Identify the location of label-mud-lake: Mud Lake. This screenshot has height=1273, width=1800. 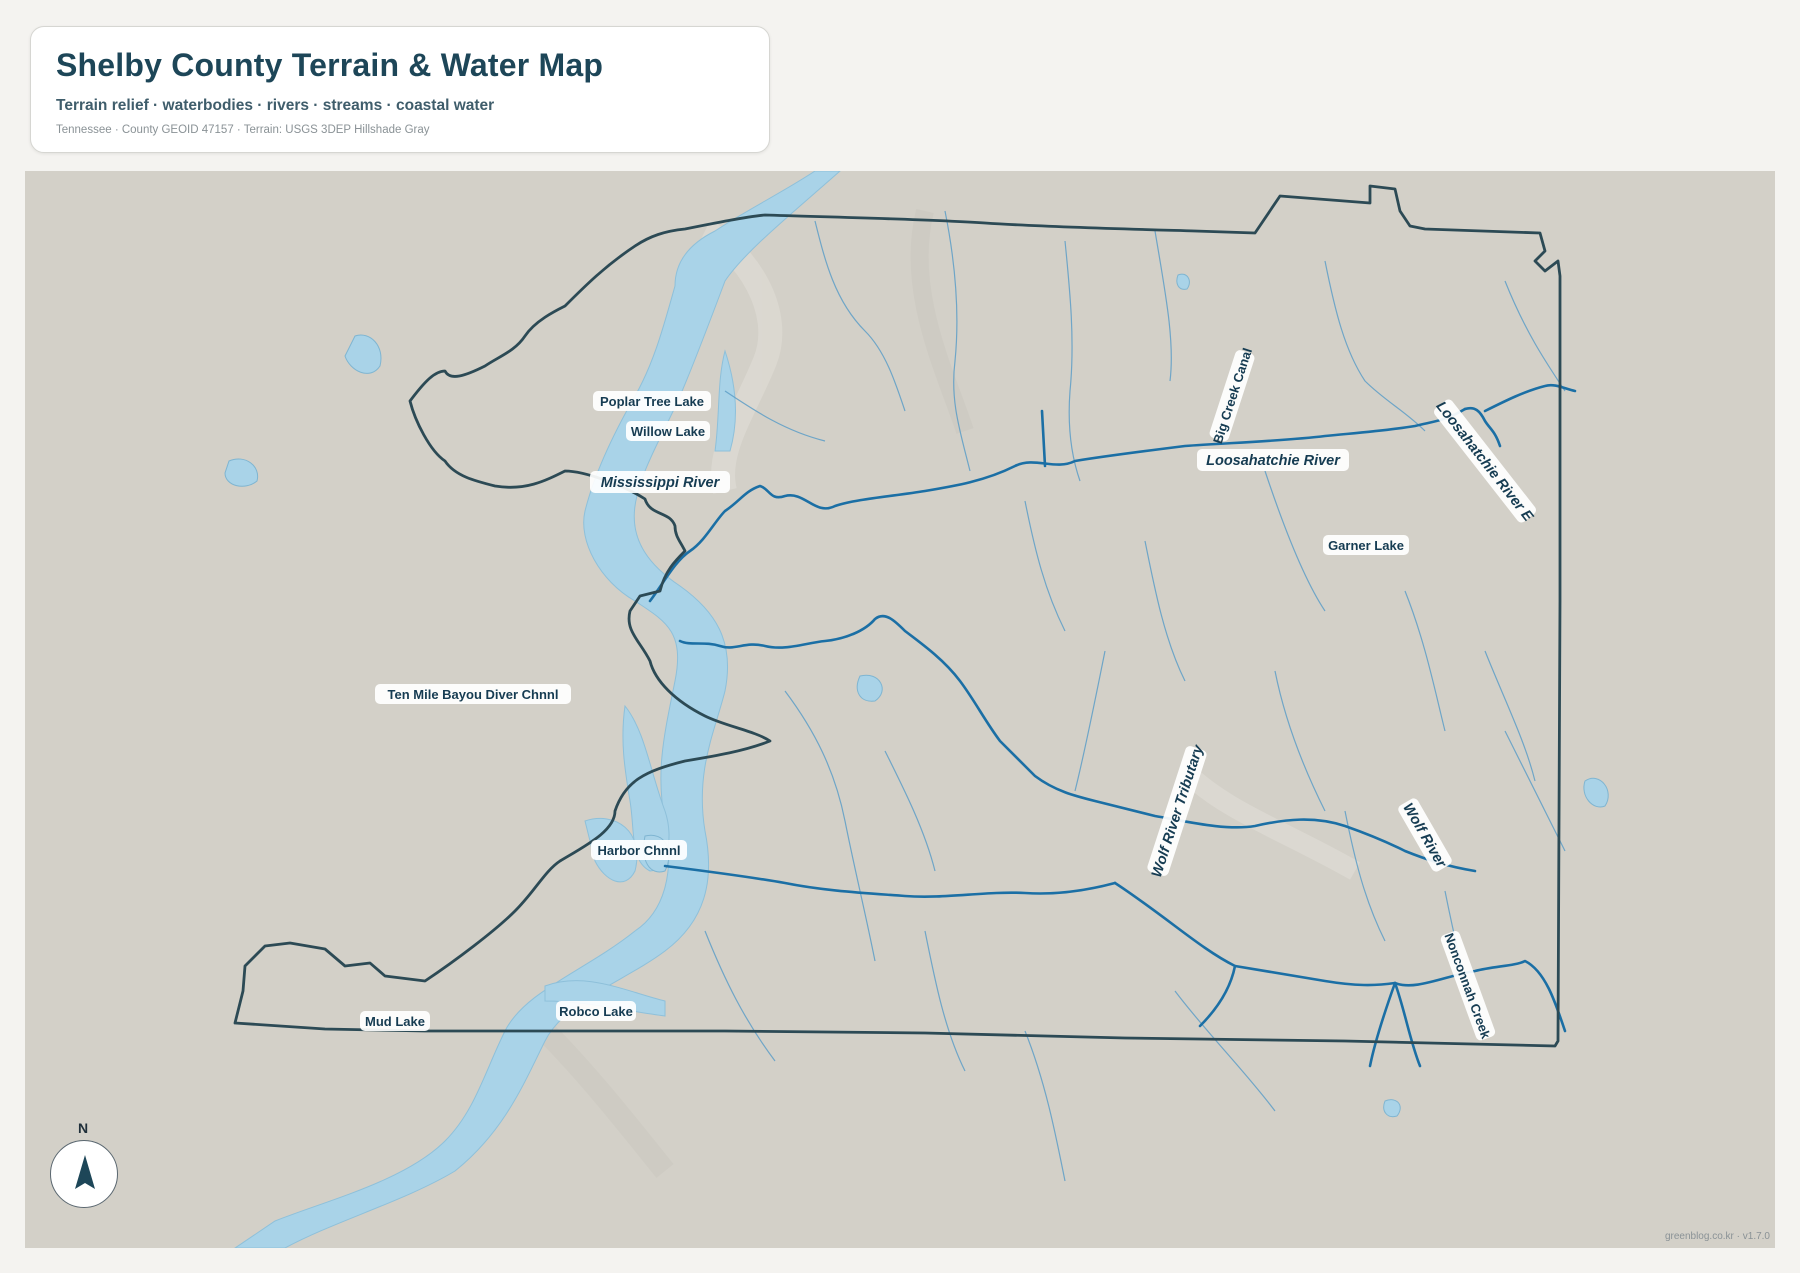
(395, 1021).